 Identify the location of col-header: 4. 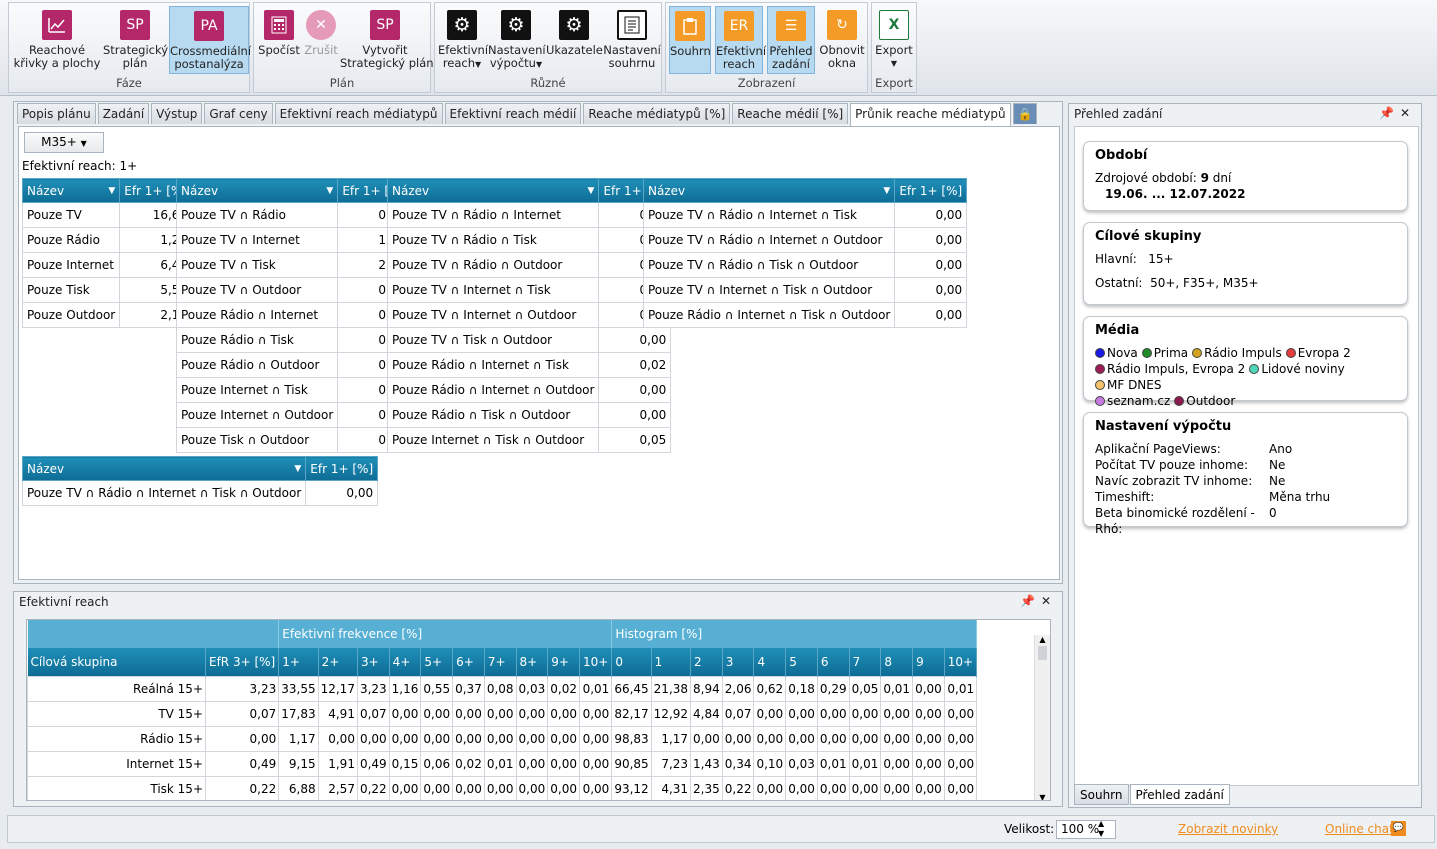
(770, 662).